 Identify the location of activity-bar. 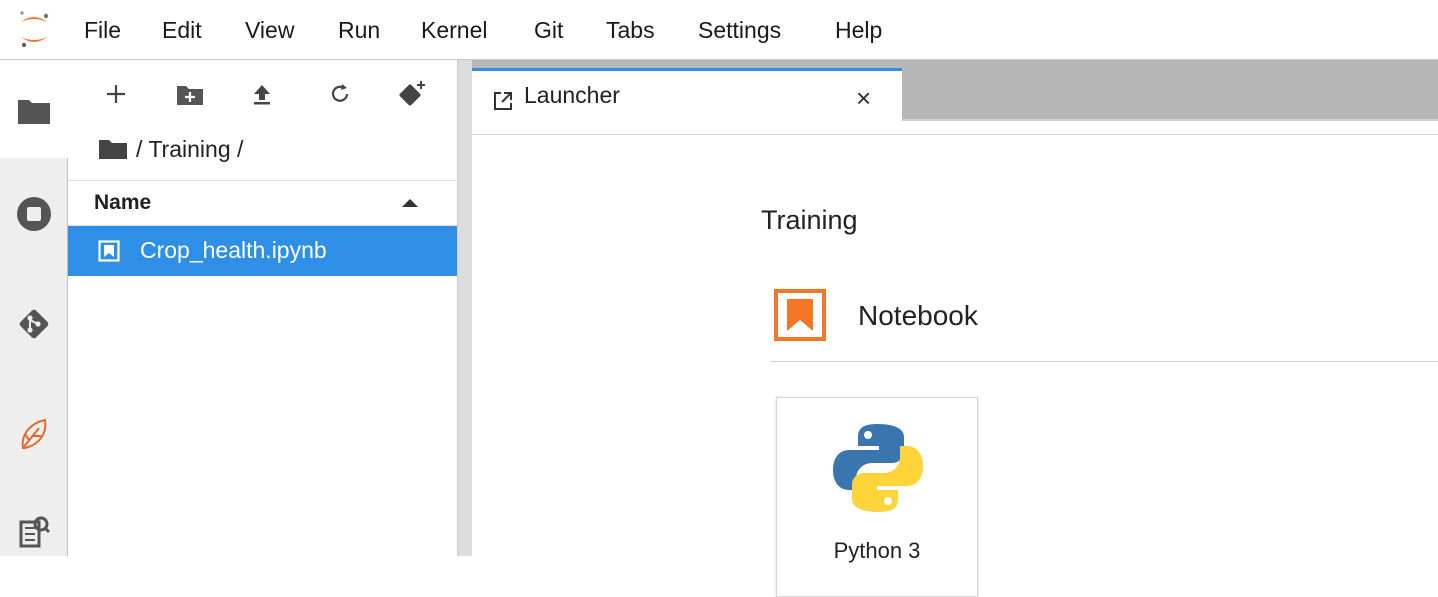
(34, 308).